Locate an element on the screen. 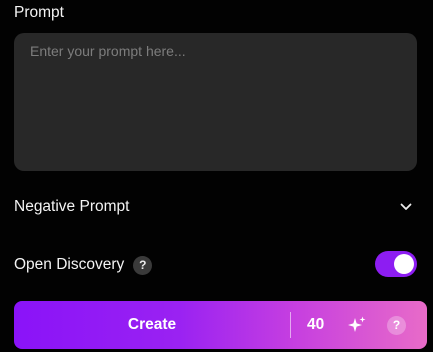 The width and height of the screenshot is (433, 352). open-discovery-label: Open Discovery is located at coordinates (69, 264).